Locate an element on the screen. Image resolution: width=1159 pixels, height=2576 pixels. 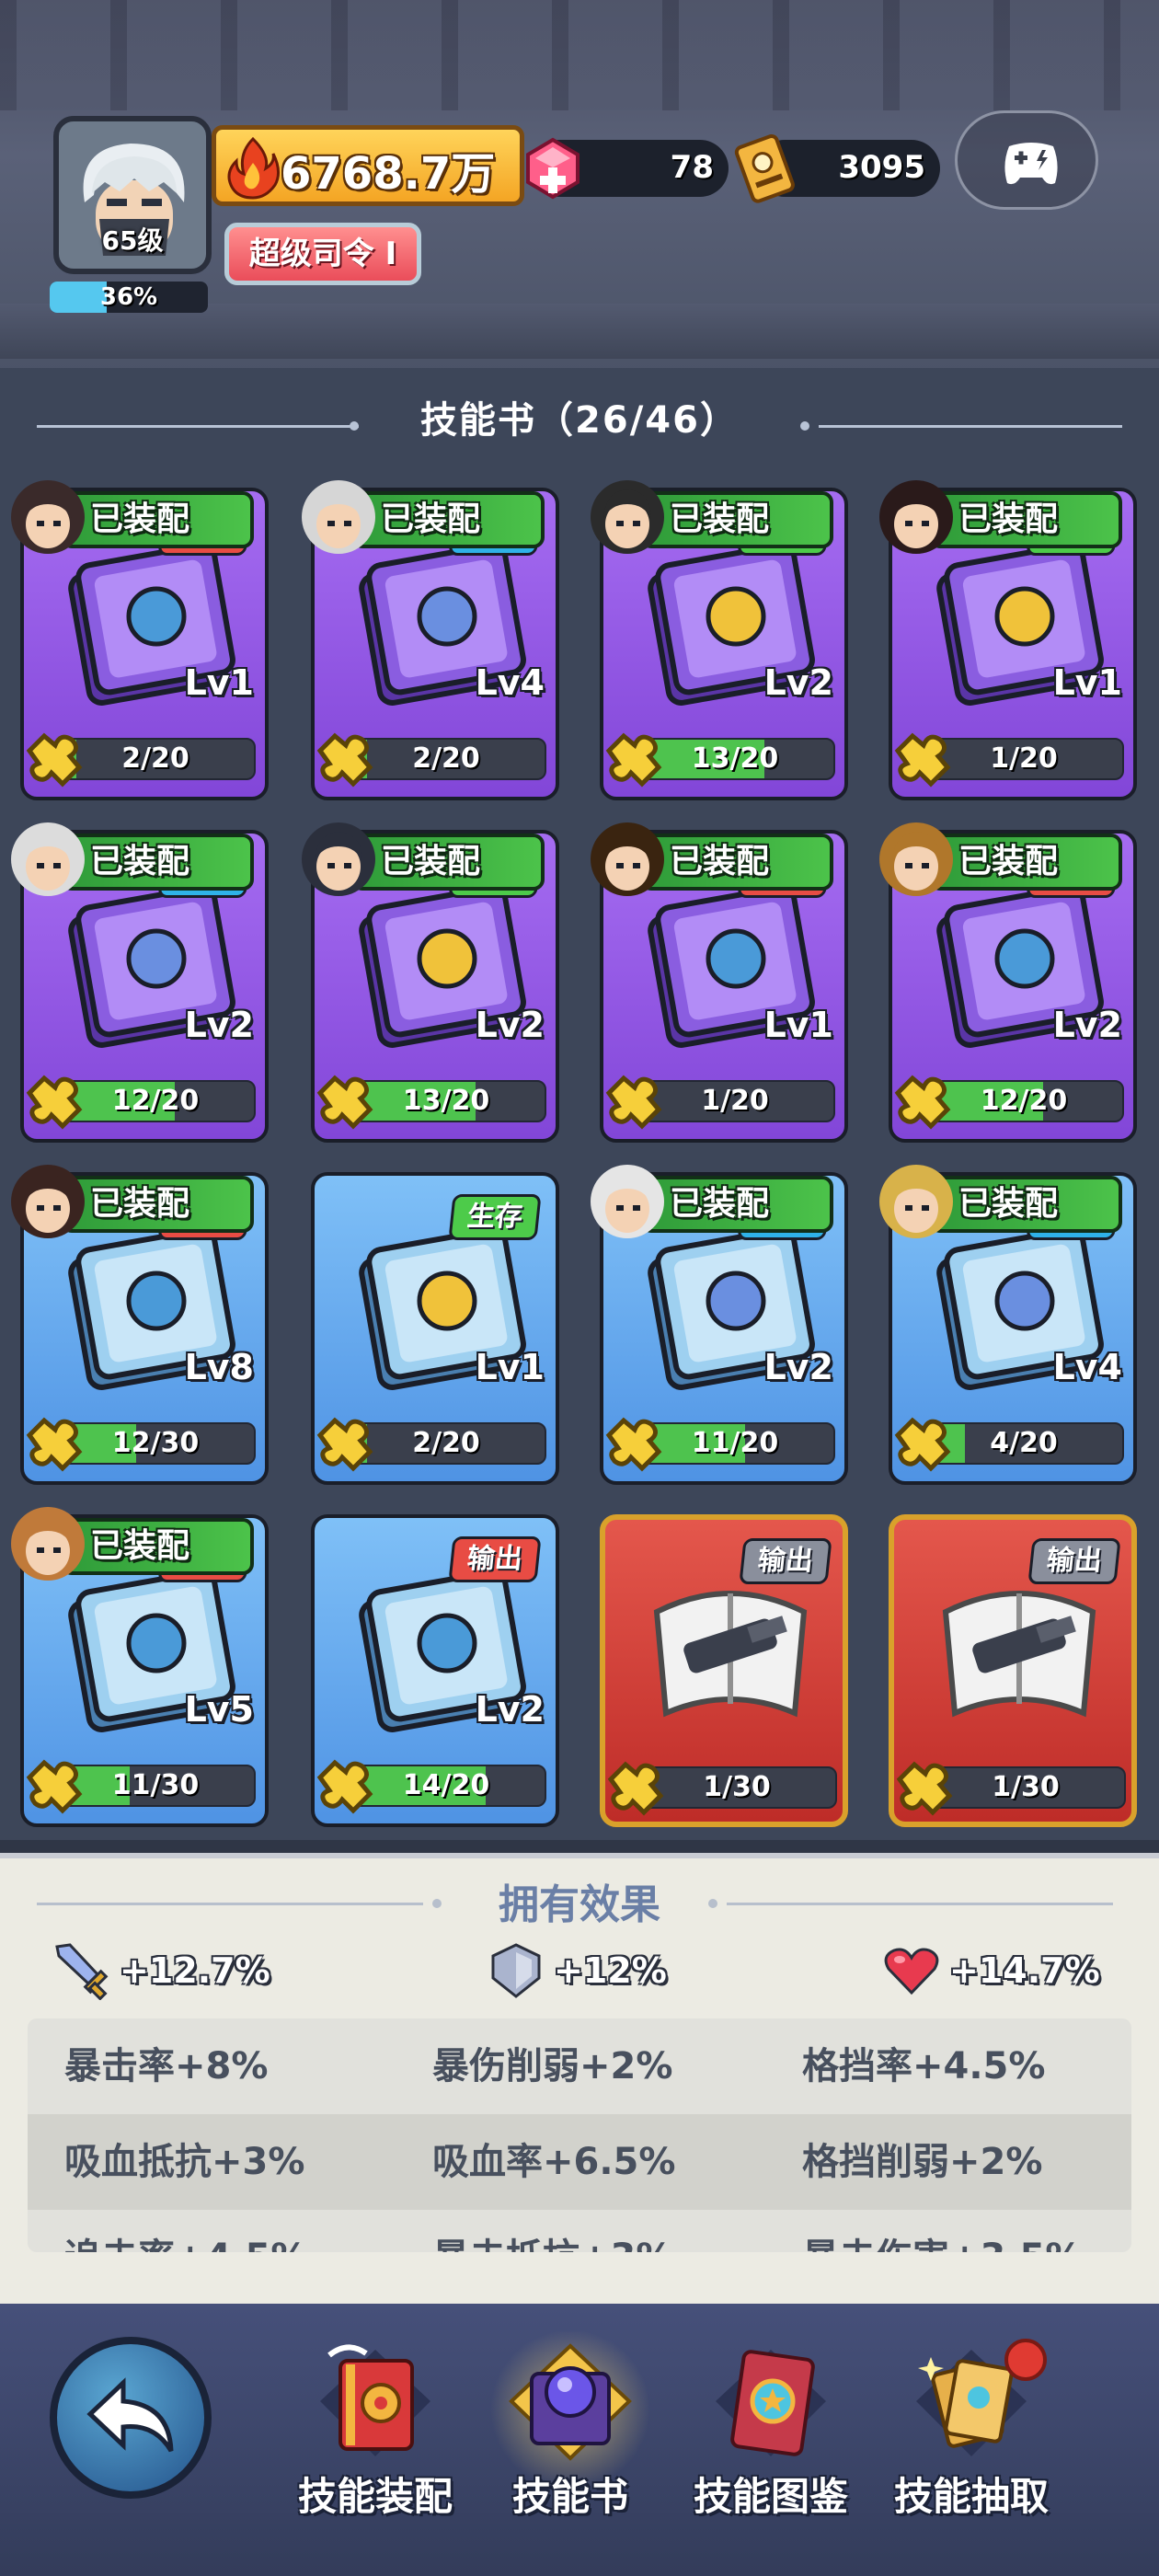
gamepad-button is located at coordinates (1026, 160).